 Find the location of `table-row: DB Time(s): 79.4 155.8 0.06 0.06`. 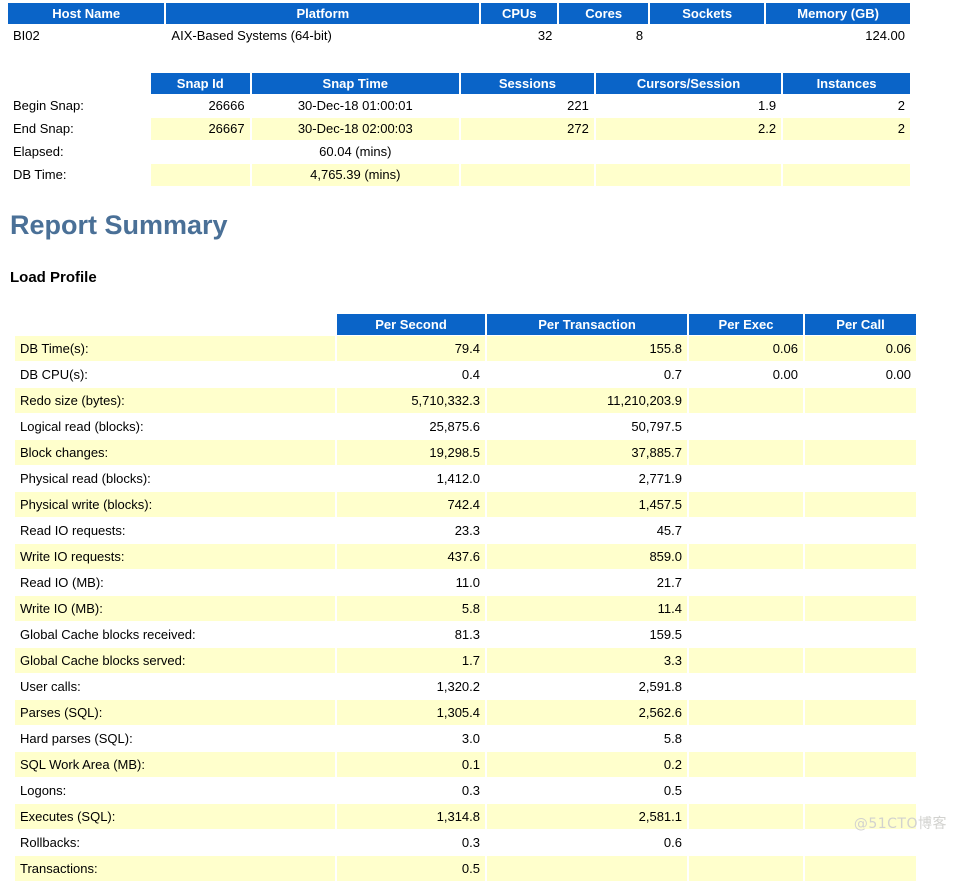

table-row: DB Time(s): 79.4 155.8 0.06 0.06 is located at coordinates (465, 348).